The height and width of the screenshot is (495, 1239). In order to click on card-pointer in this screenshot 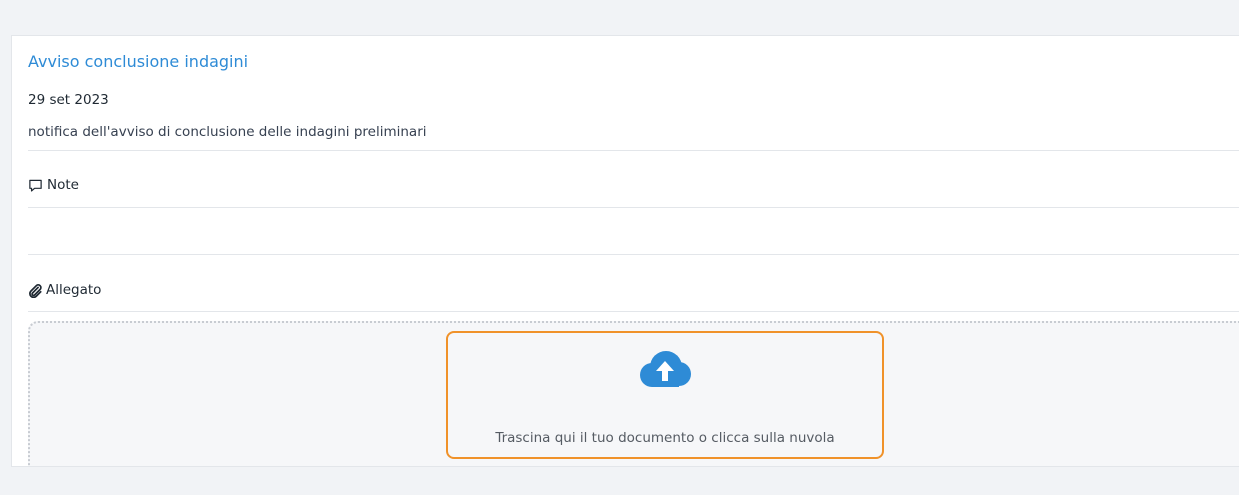, I will do `click(4, 68)`.